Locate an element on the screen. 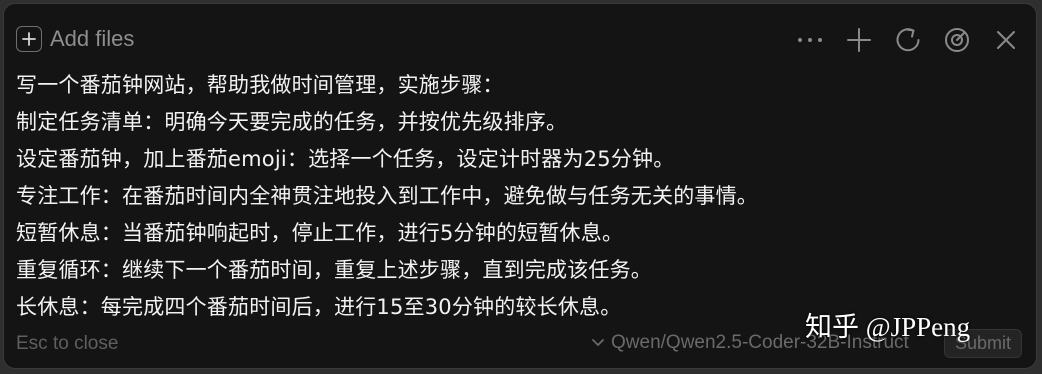 The height and width of the screenshot is (374, 1042). gauge-button is located at coordinates (957, 40).